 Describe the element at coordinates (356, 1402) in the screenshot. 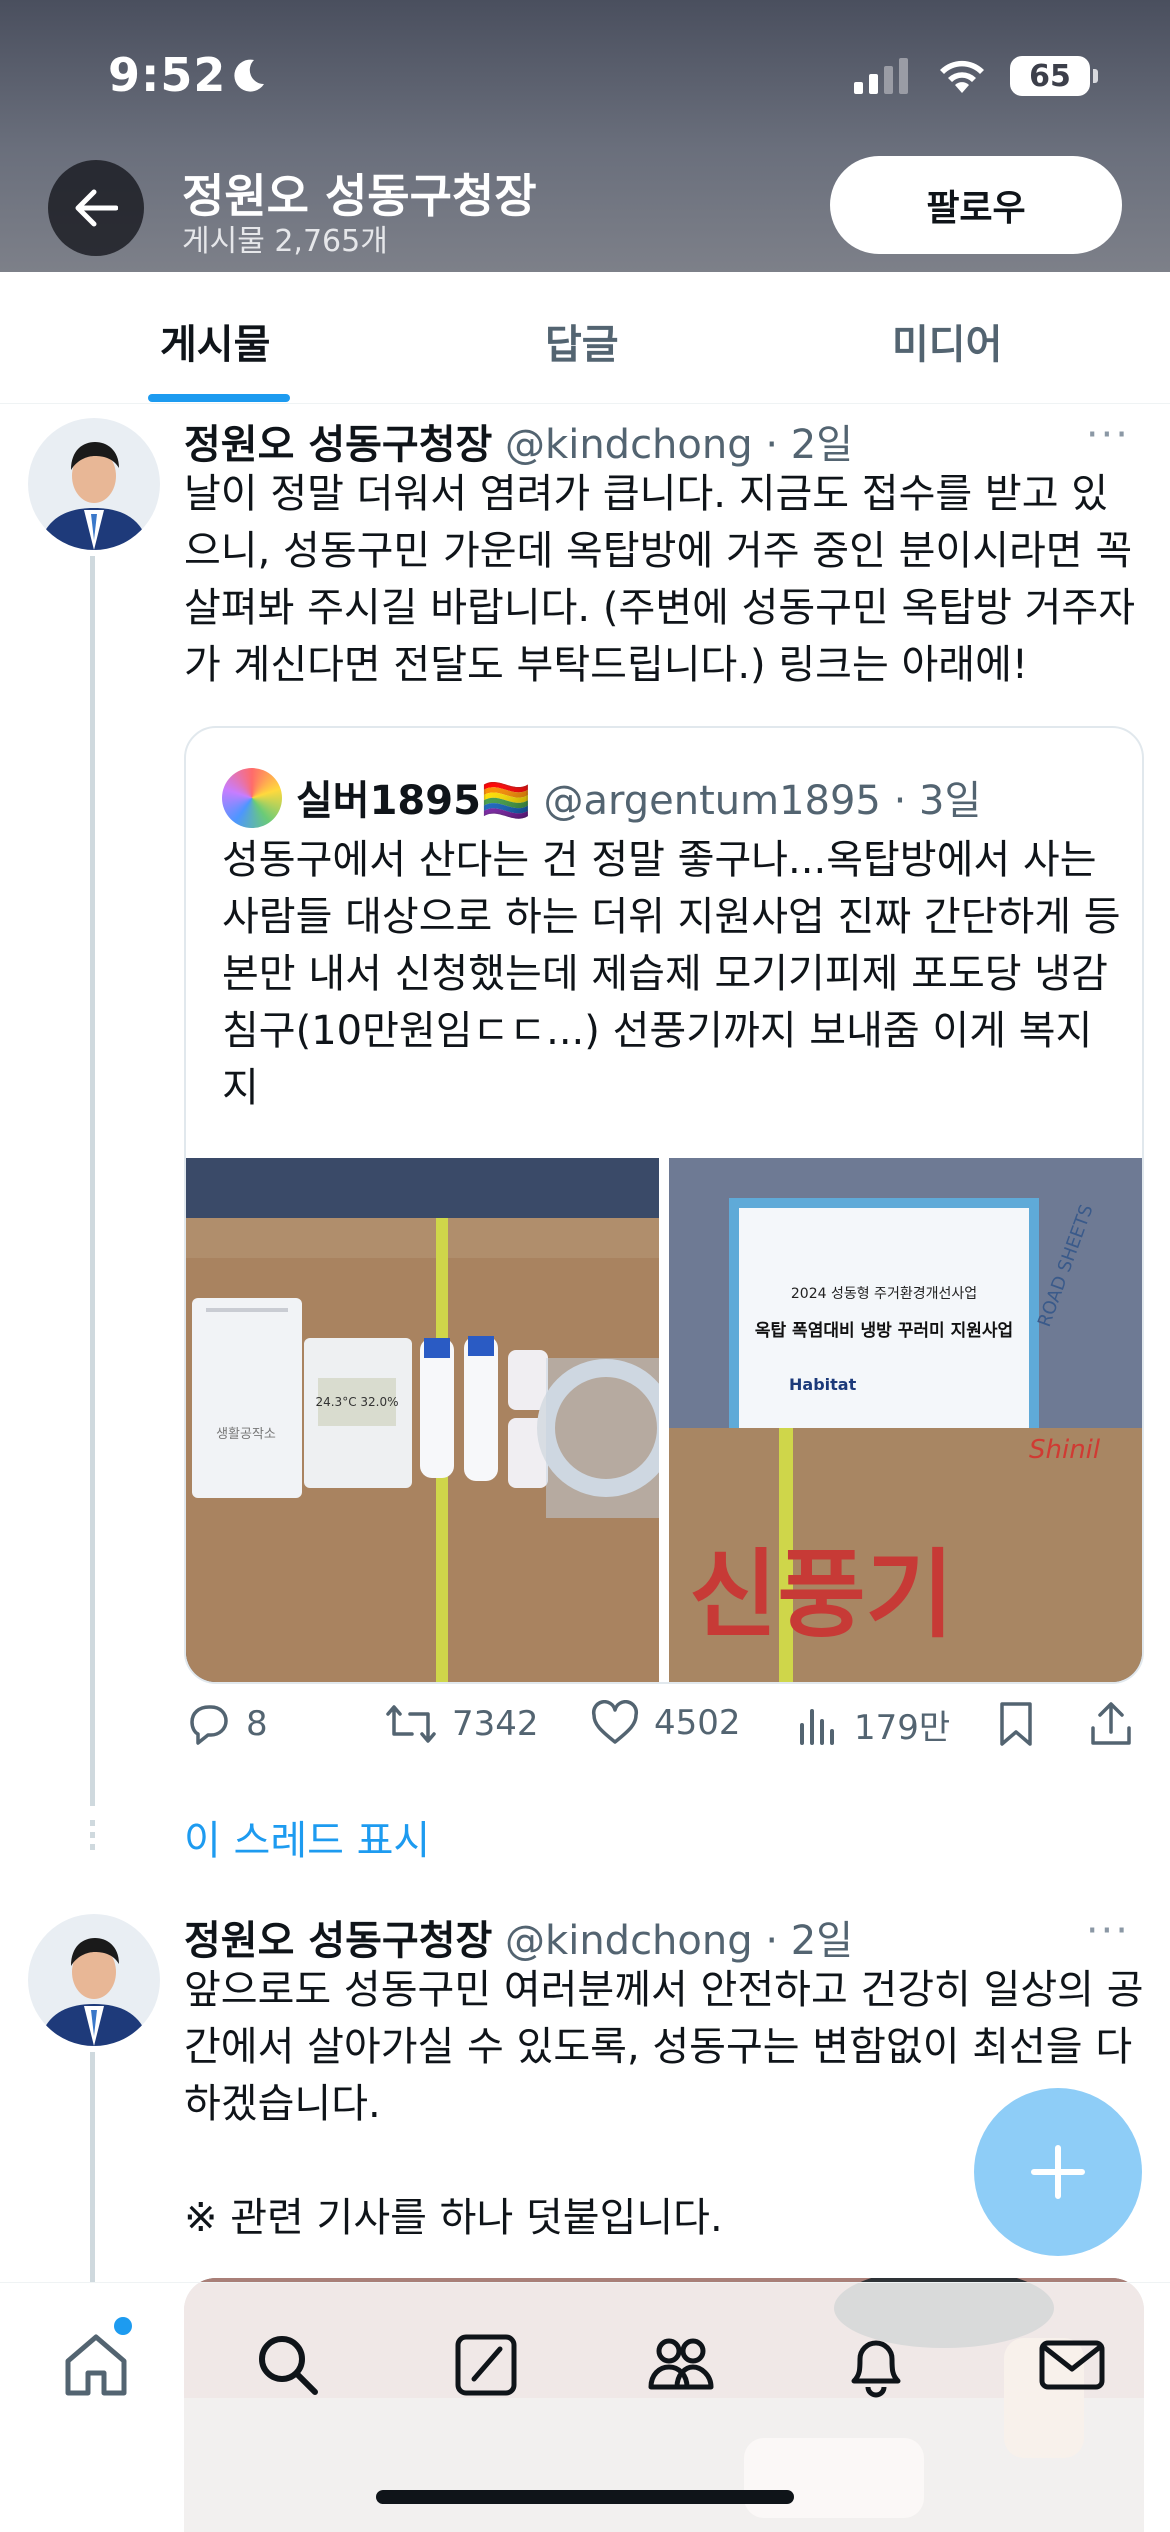

I see `thermometer-readout: 24.3°C 32.0%` at that location.